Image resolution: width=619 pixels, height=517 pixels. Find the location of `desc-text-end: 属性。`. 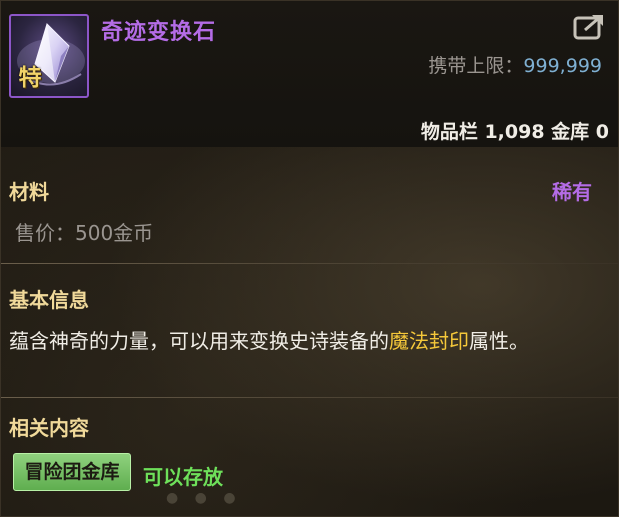

desc-text-end: 属性。 is located at coordinates (499, 341).